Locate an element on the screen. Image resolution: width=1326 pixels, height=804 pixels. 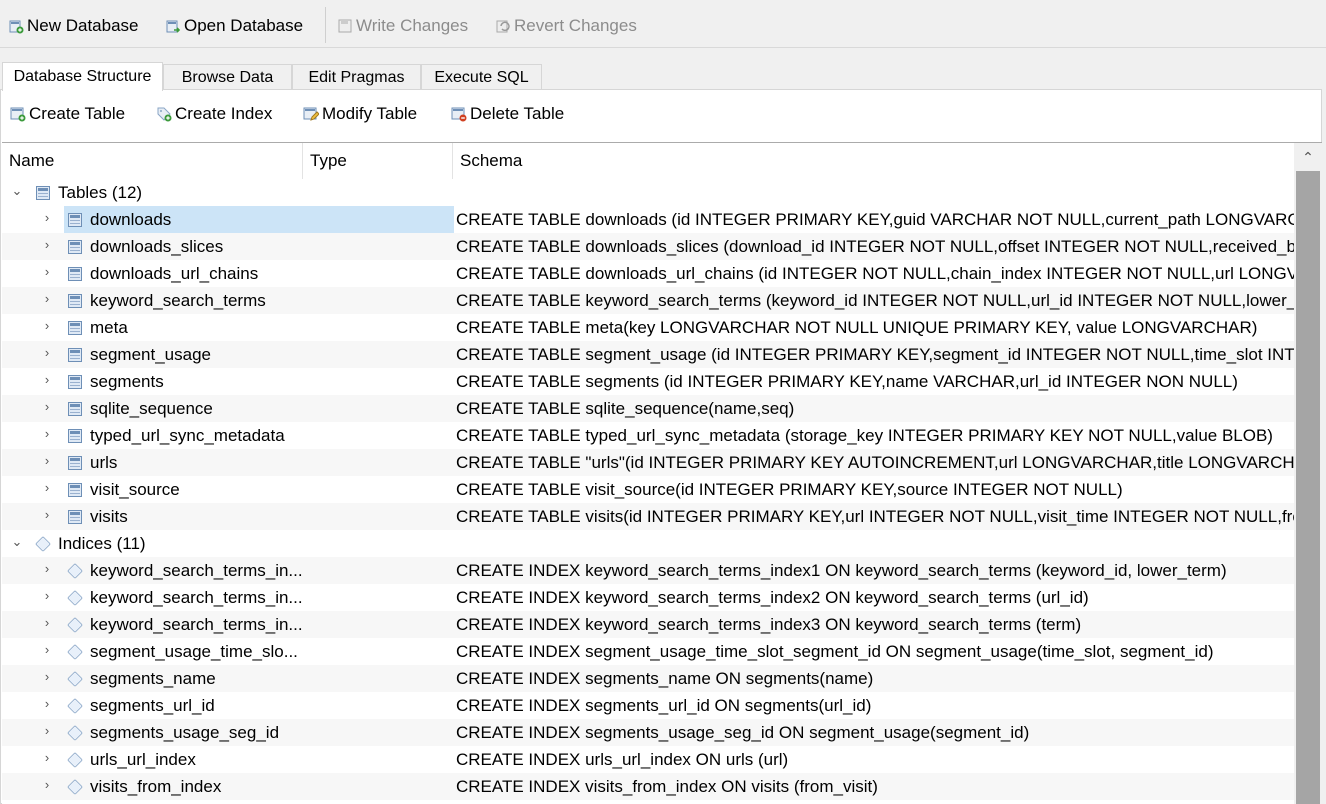
tab-database-structure: Database Structure is located at coordinates (82, 76).